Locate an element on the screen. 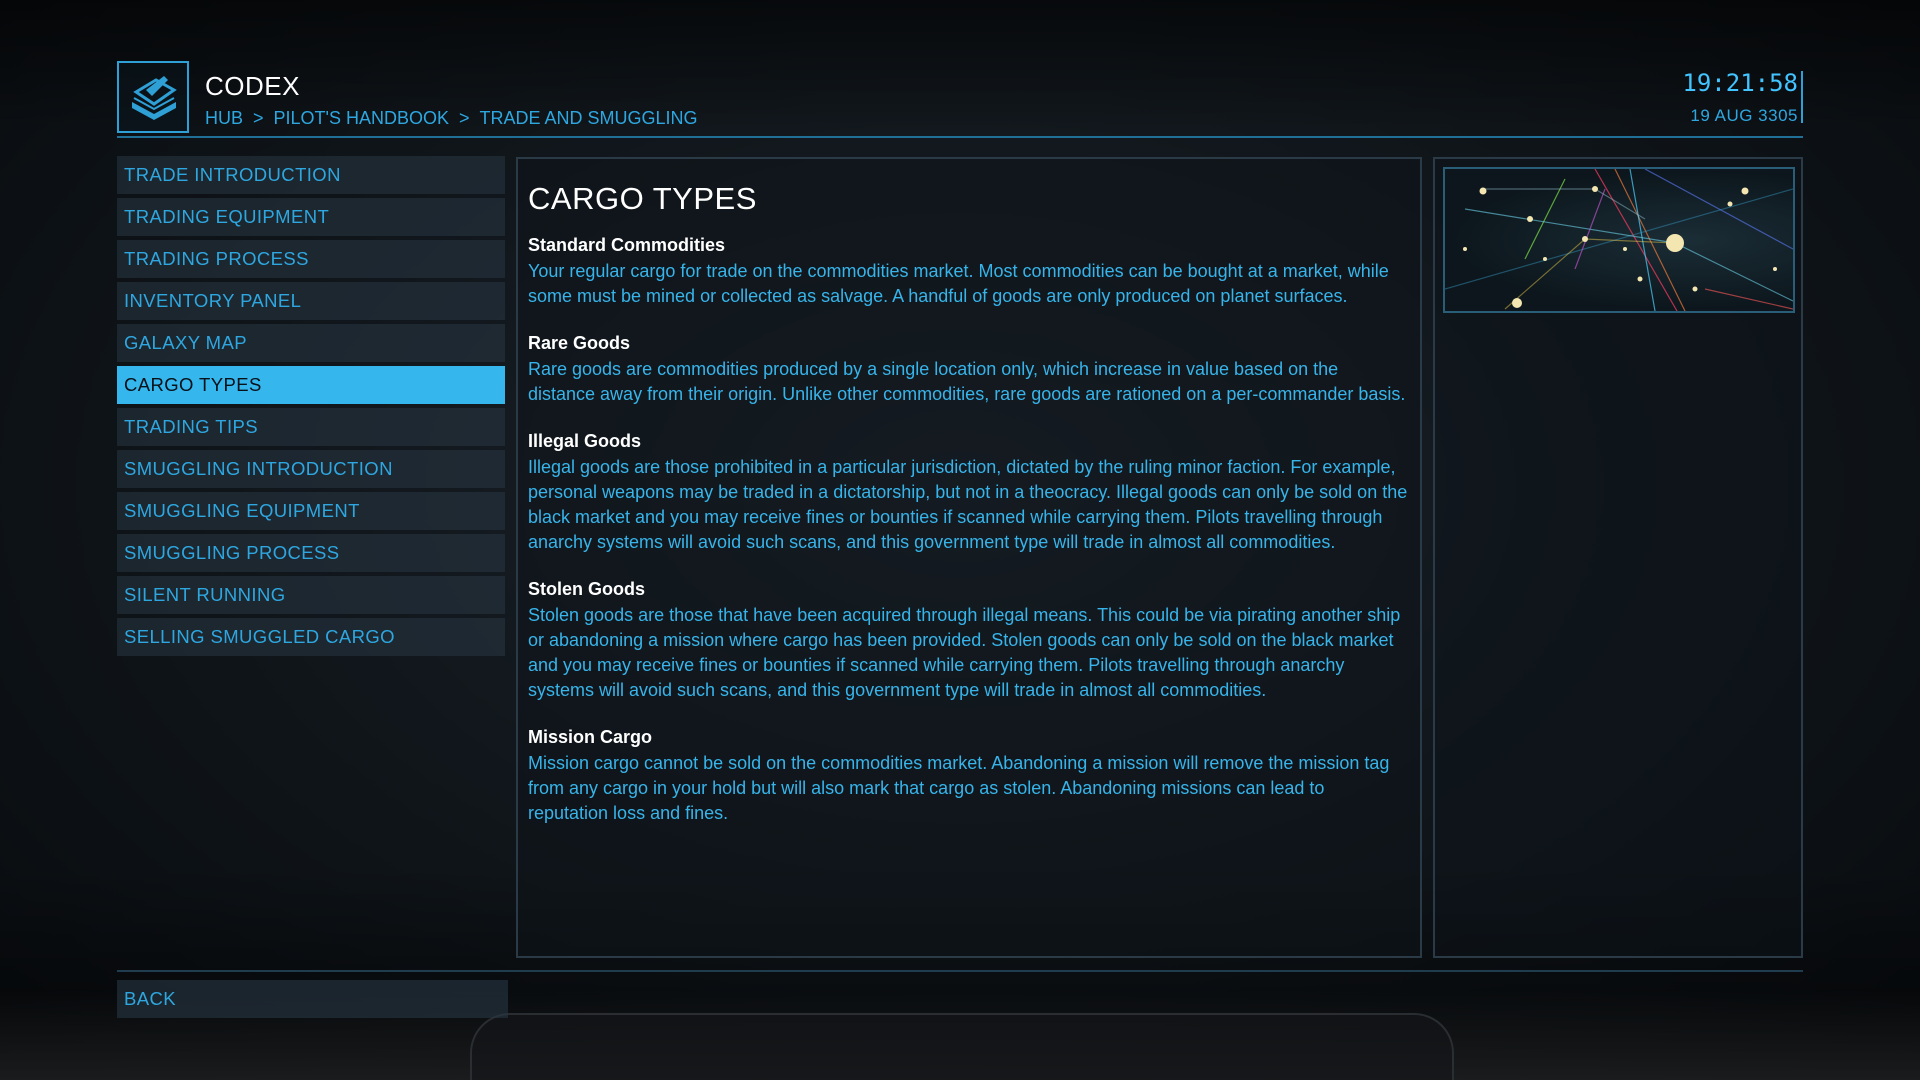 Image resolution: width=1920 pixels, height=1080 pixels. nav-item-trading-equipment: TRADING EQUIPMENT is located at coordinates (311, 217).